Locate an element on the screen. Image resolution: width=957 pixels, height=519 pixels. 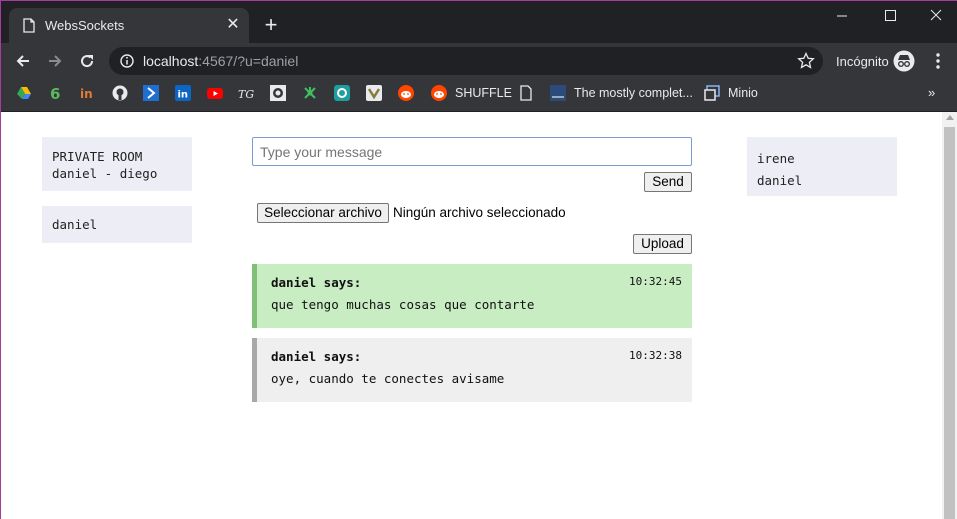
scroll-up-arrow-icon is located at coordinates (950, 117).